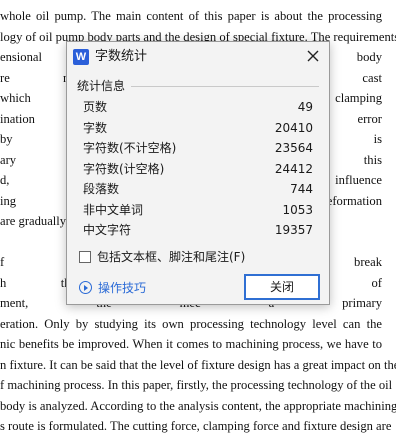  I want to click on dialog-title: 字数统计, so click(121, 56).